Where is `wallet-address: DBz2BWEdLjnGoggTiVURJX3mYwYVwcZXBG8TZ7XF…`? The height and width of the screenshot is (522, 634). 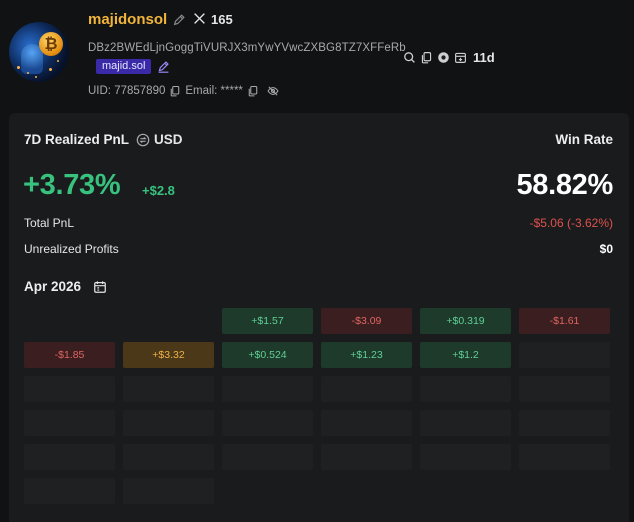
wallet-address: DBz2BWEdLjnGoggTiVURJX3mYwYVwcZXBG8TZ7XF… is located at coordinates (247, 48).